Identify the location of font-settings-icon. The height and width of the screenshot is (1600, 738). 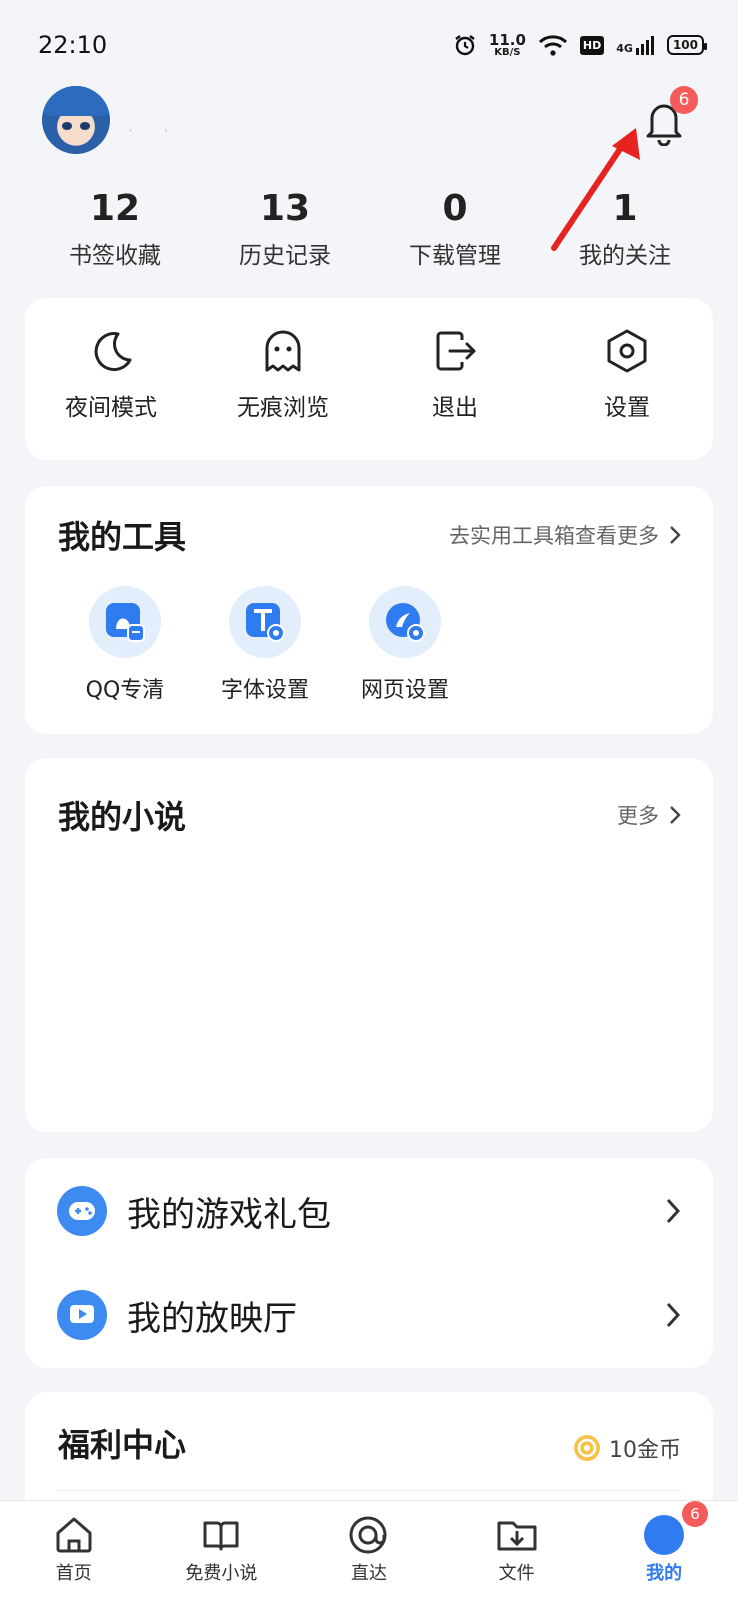
(265, 622).